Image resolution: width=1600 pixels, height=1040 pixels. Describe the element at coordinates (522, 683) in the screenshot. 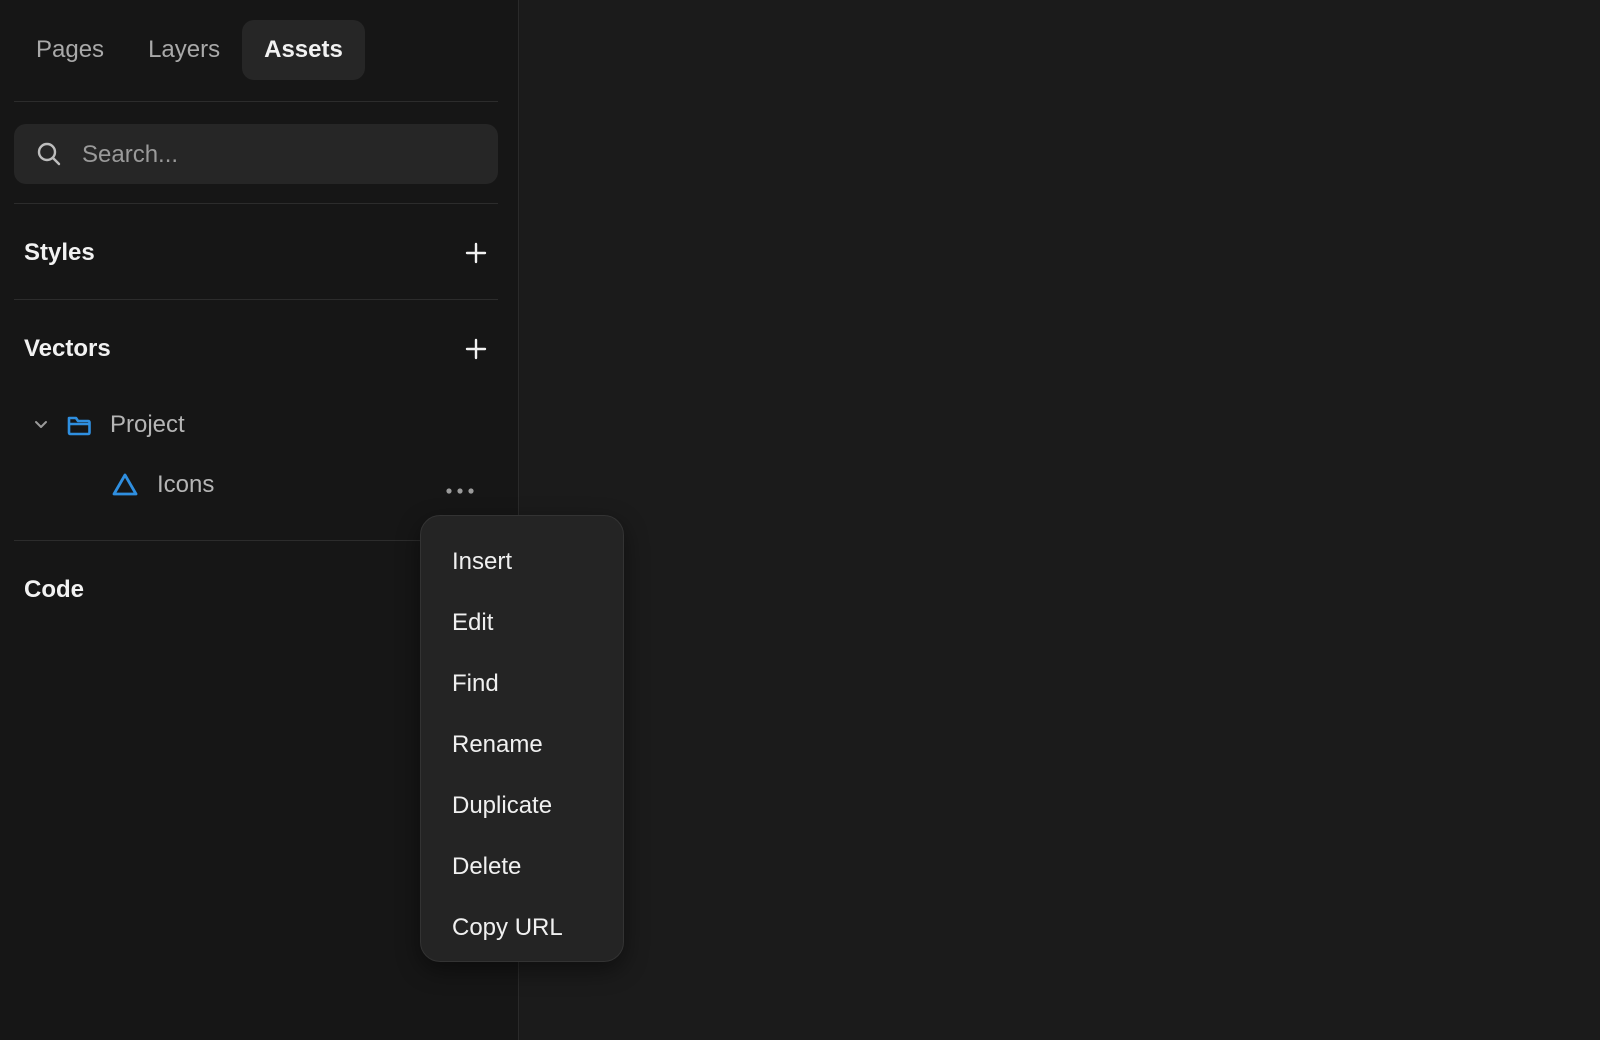

I see `menu-item-find: Find` at that location.